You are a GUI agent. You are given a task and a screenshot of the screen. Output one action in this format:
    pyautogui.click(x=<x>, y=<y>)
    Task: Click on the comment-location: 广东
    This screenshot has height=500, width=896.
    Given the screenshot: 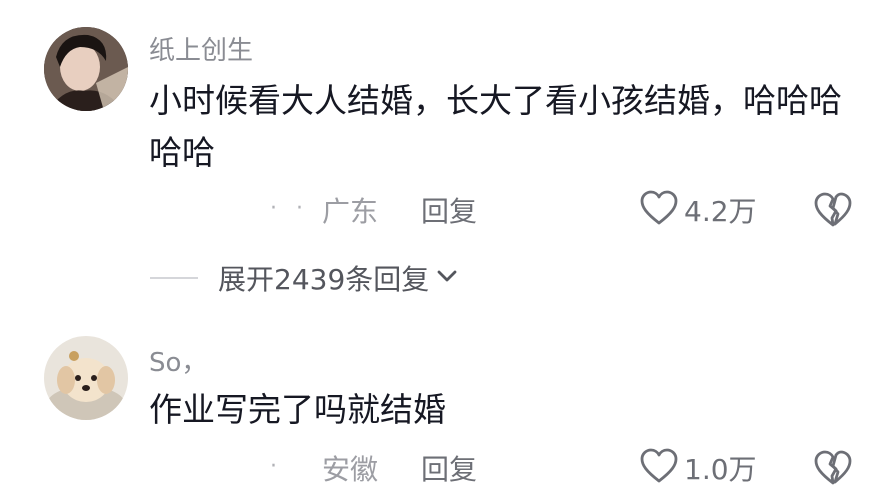 What is the action you would take?
    pyautogui.click(x=350, y=211)
    